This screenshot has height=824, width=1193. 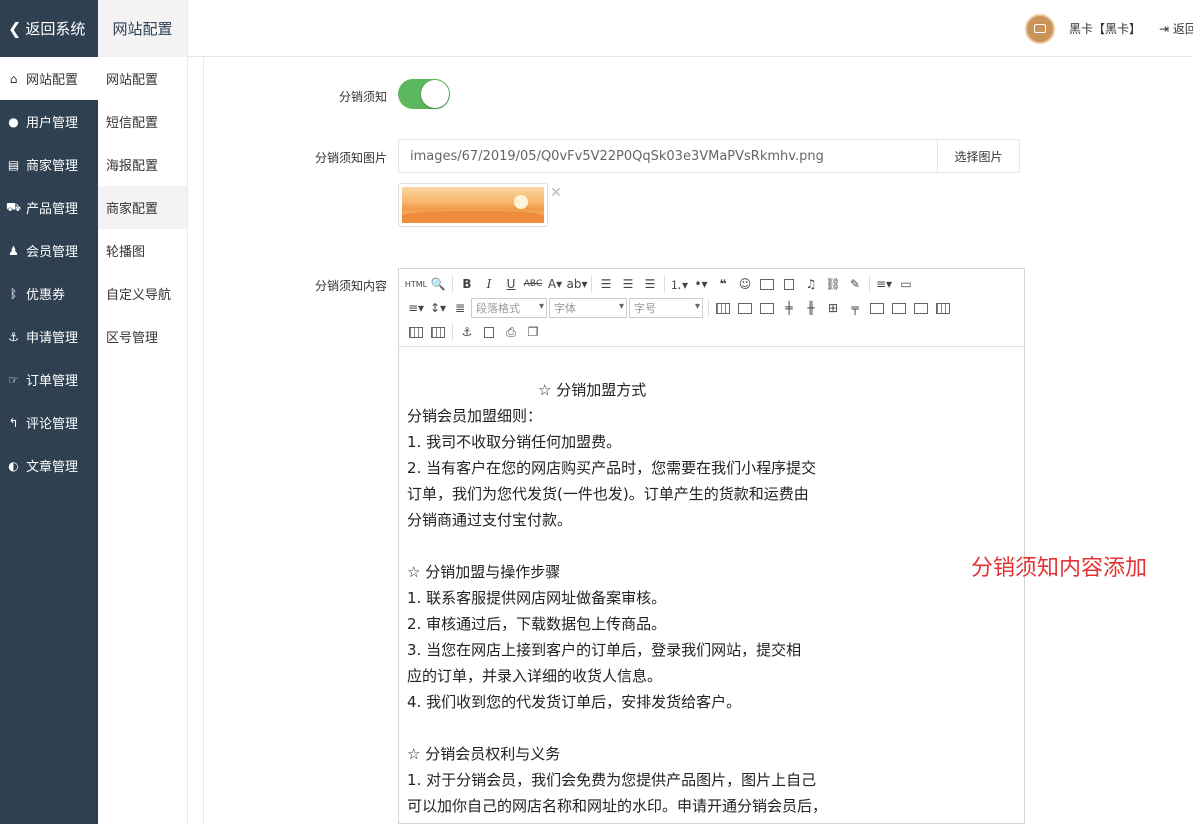 I want to click on editor-toolbar: HTML 🔍 B I U ABC A▾ ab▾ ☰ ☰ ☰ ⒈▾ •▾ ❝ ☺, so click(x=711, y=308).